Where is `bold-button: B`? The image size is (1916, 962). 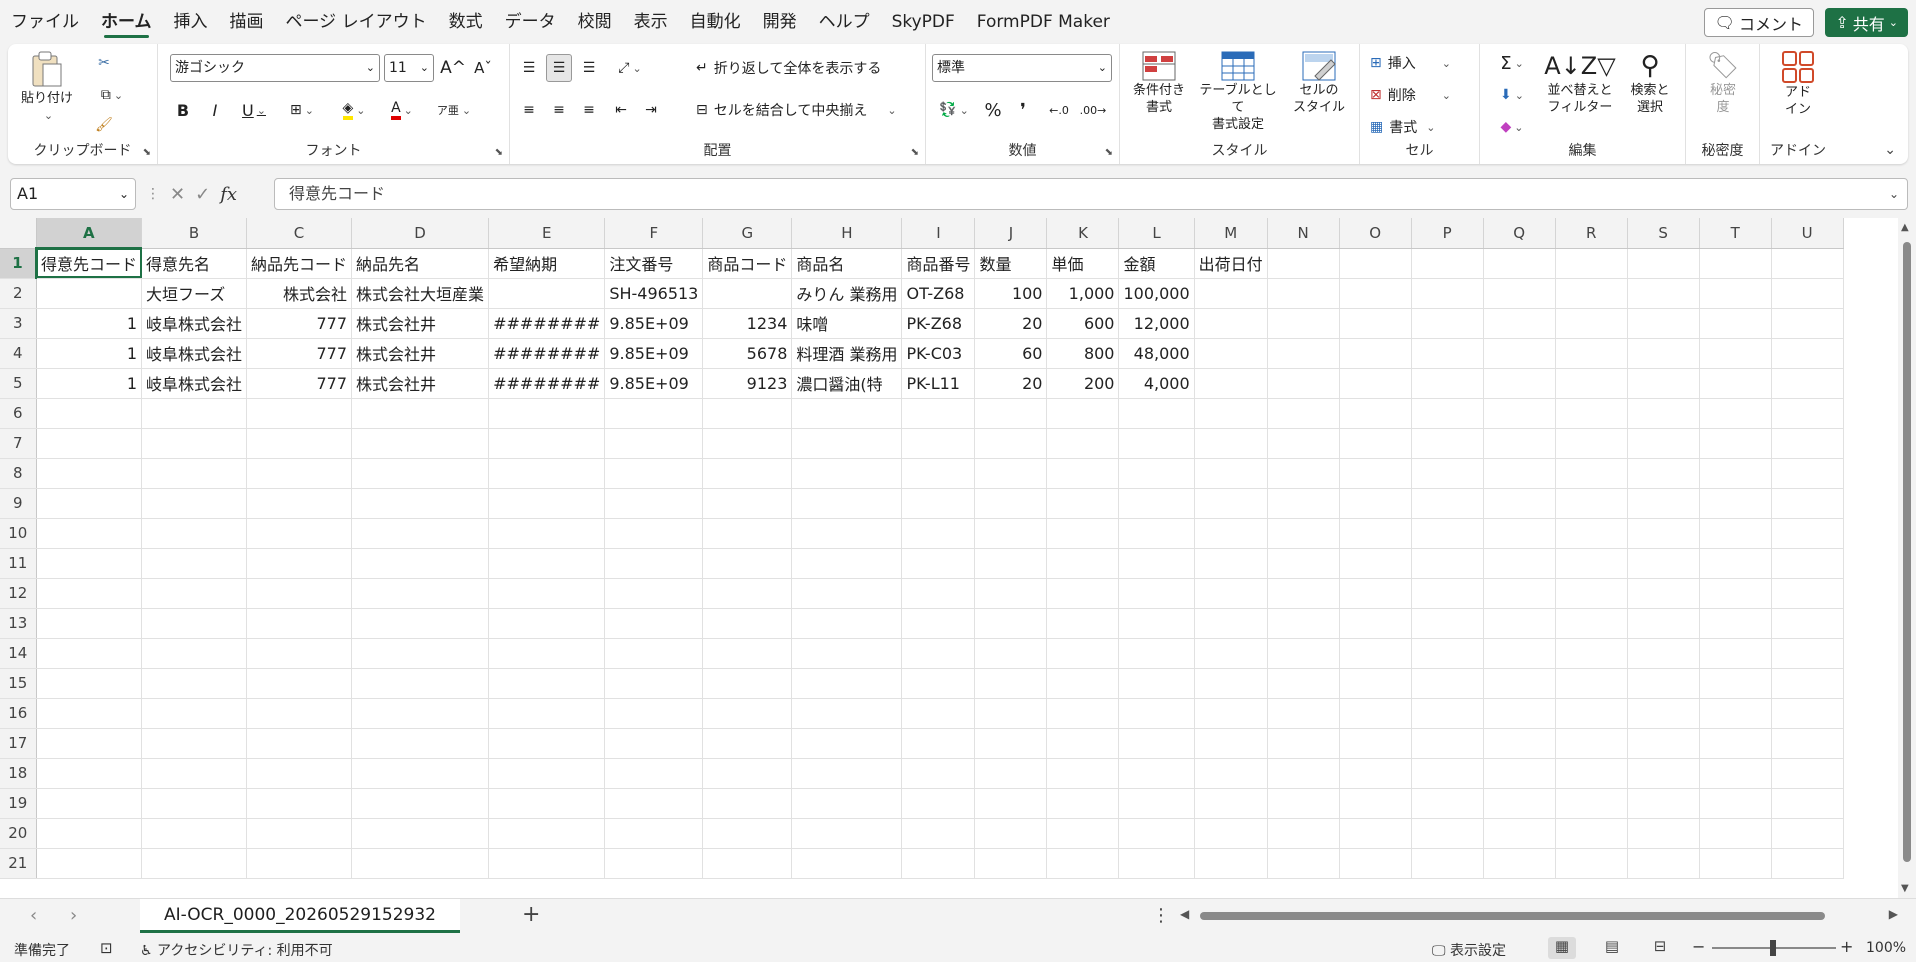 bold-button: B is located at coordinates (183, 110).